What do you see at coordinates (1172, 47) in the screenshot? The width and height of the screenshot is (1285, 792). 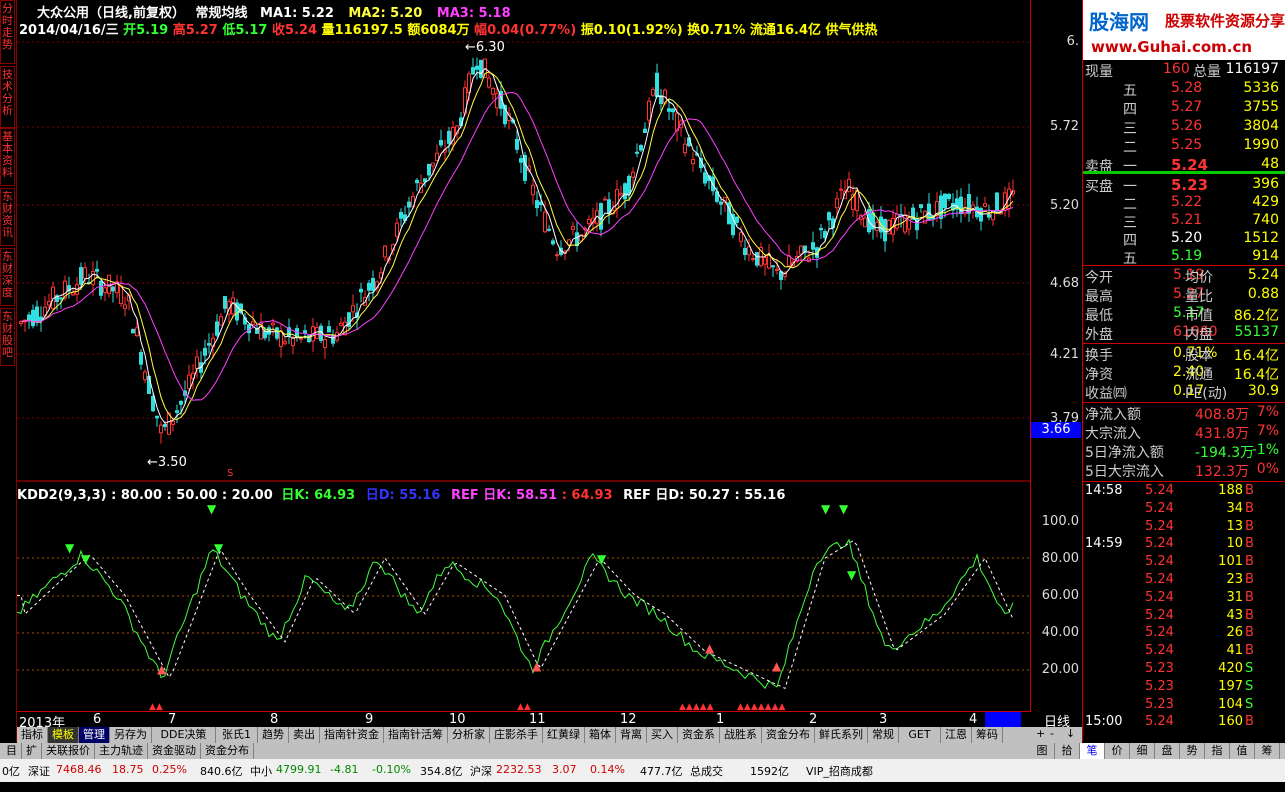 I see `logo-url: www.Guhai.com.cn` at bounding box center [1172, 47].